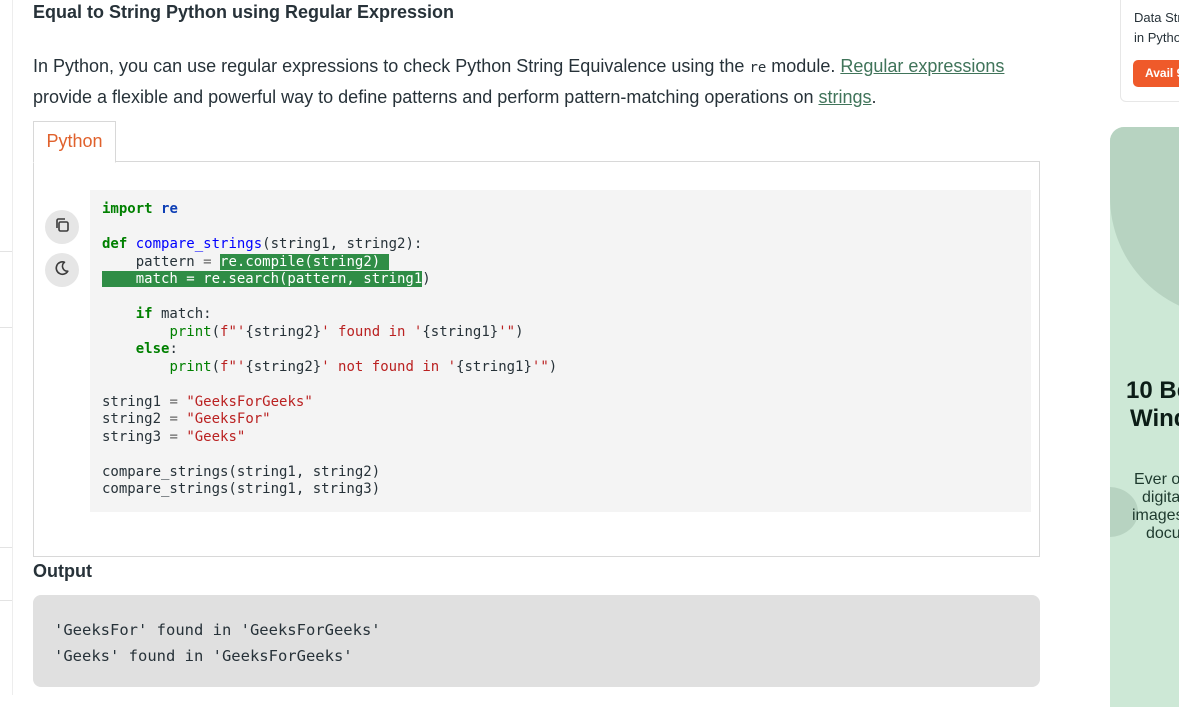  What do you see at coordinates (217, 630) in the screenshot?
I see `output-line: 'GeeksFor' found in 'GeeksForGeeks'` at bounding box center [217, 630].